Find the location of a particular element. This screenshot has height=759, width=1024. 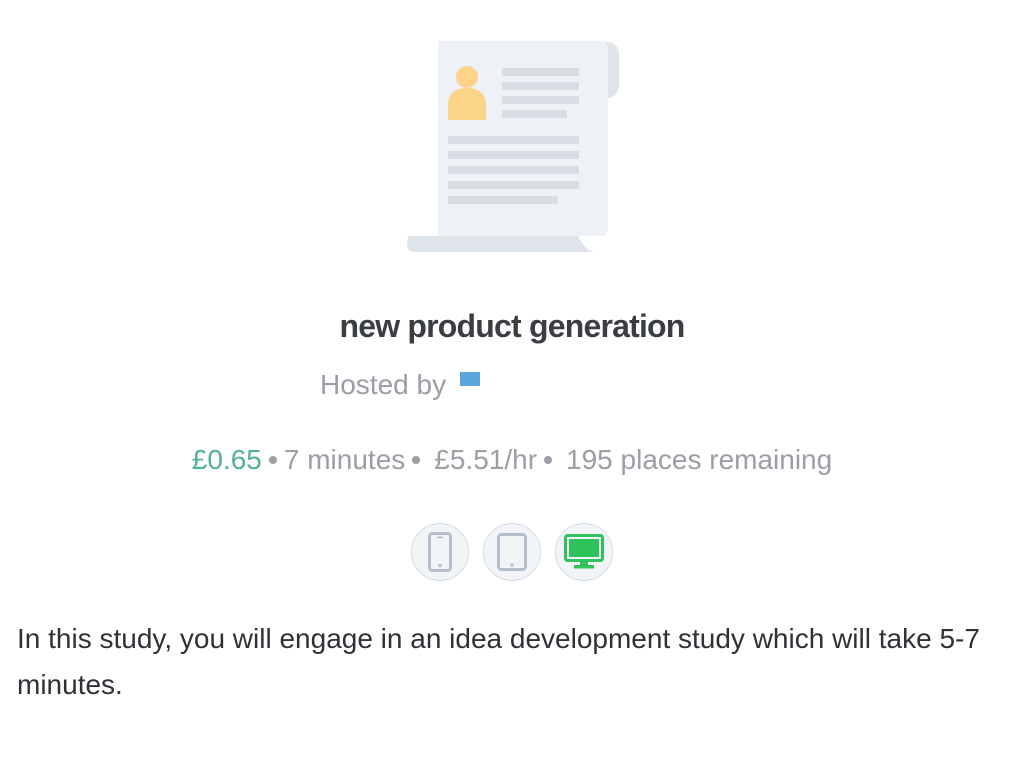

places-remaining: 195 places remaining is located at coordinates (699, 459).